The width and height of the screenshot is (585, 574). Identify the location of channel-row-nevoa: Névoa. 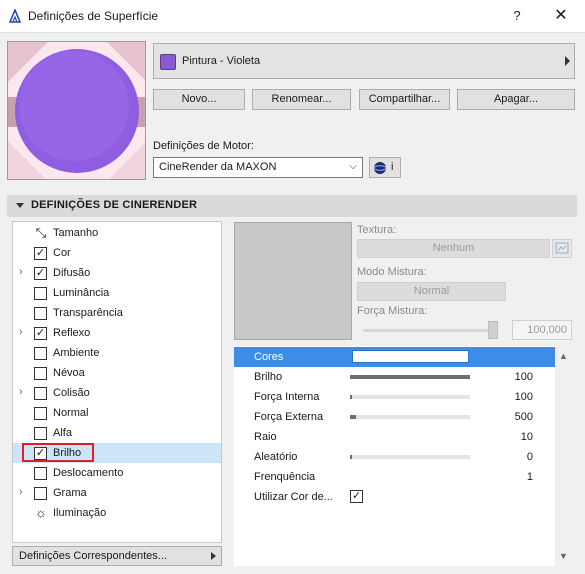
(117, 373).